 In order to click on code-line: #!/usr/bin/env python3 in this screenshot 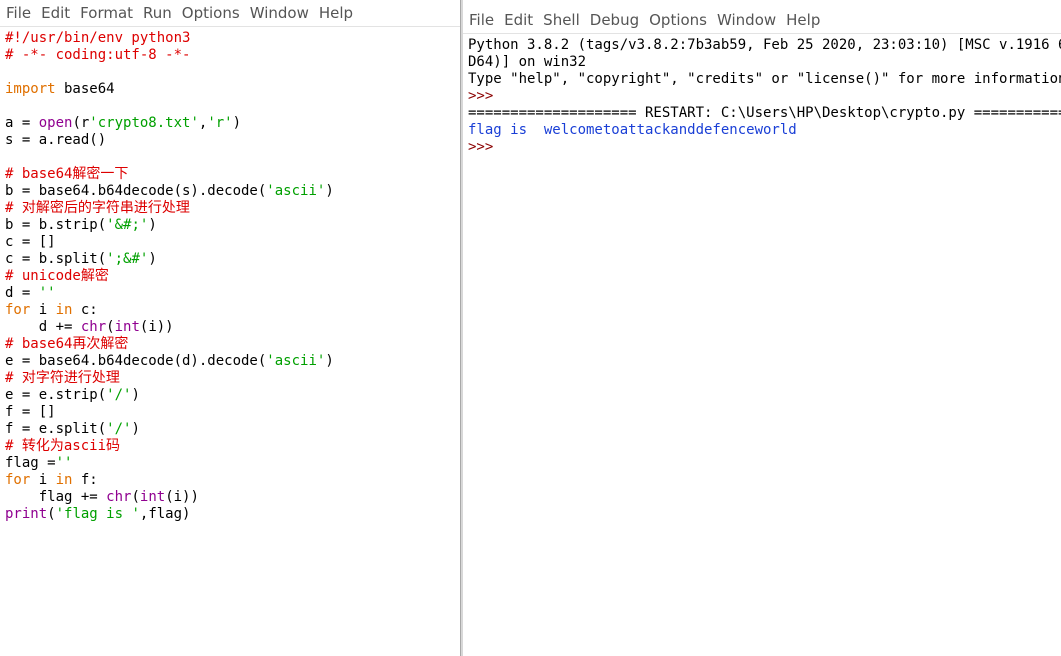, I will do `click(169, 38)`.